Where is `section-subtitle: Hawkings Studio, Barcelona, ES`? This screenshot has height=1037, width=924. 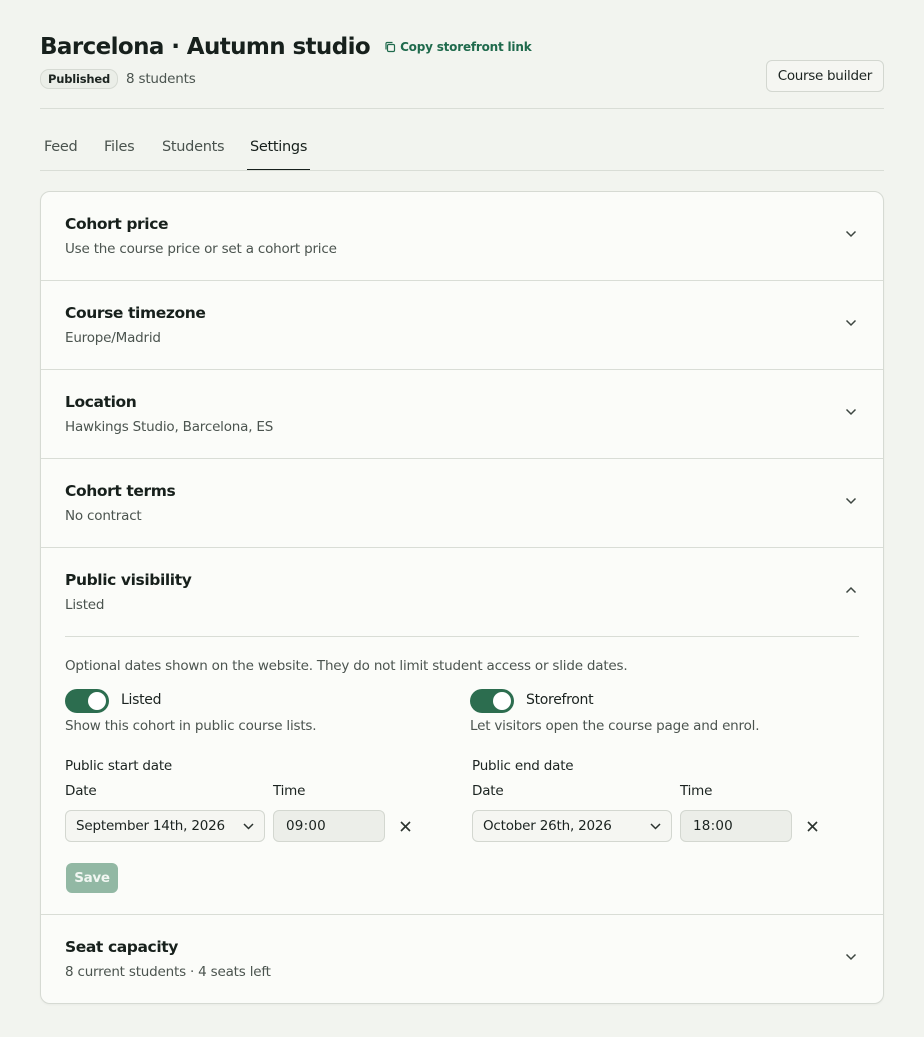
section-subtitle: Hawkings Studio, Barcelona, ES is located at coordinates (169, 427).